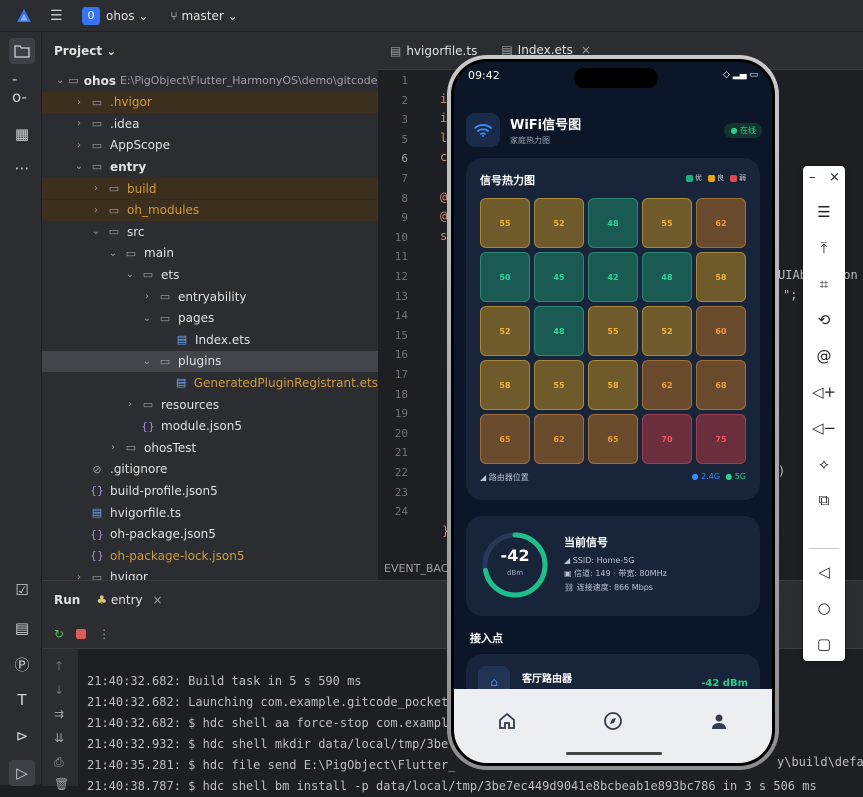 Image resolution: width=863 pixels, height=797 pixels. I want to click on heatmap-cell: 42, so click(613, 277).